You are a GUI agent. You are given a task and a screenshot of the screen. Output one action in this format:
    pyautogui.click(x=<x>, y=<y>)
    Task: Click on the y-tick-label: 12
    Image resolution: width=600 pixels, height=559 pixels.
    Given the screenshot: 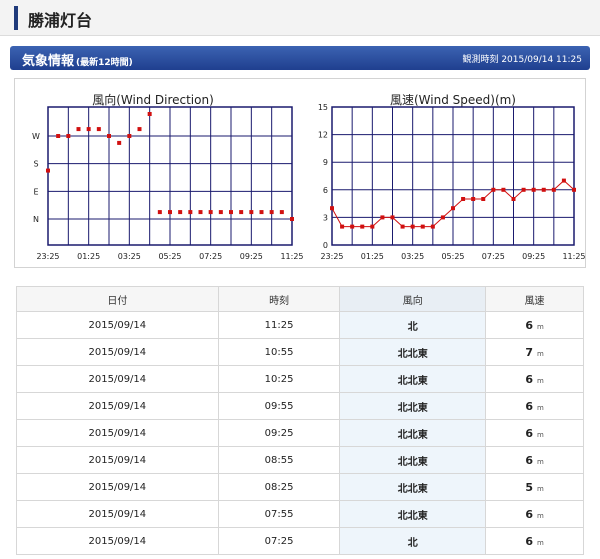 What is the action you would take?
    pyautogui.click(x=323, y=135)
    